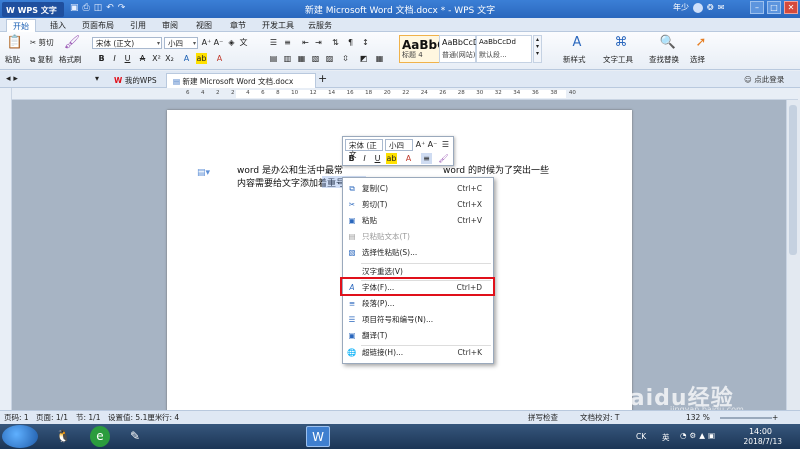 This screenshot has width=800, height=449. What do you see at coordinates (278, 25) in the screenshot?
I see `tab-developer: 开发工具` at bounding box center [278, 25].